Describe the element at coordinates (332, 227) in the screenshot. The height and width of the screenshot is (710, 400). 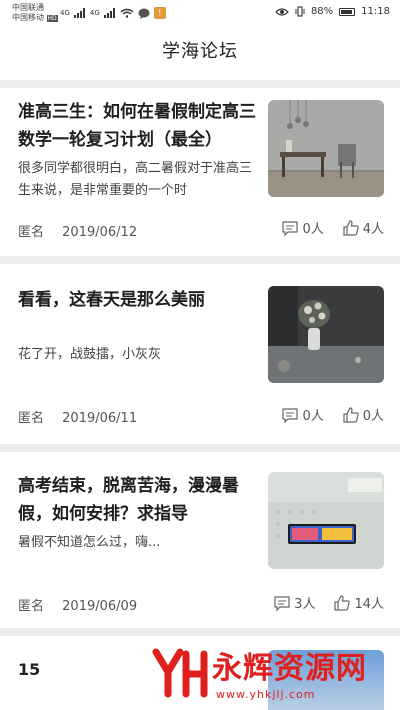
I see `post-stats: 0人 4人` at that location.